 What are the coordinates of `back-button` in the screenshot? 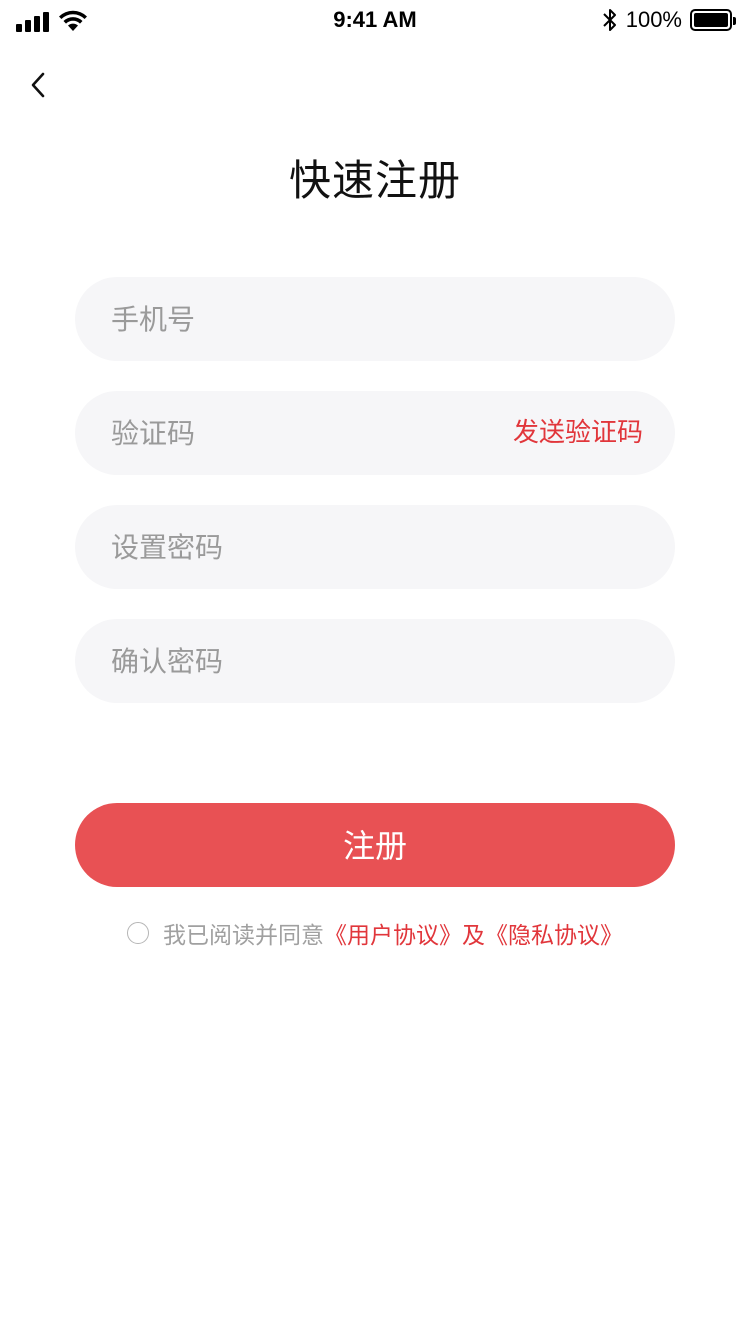 It's located at (38, 85).